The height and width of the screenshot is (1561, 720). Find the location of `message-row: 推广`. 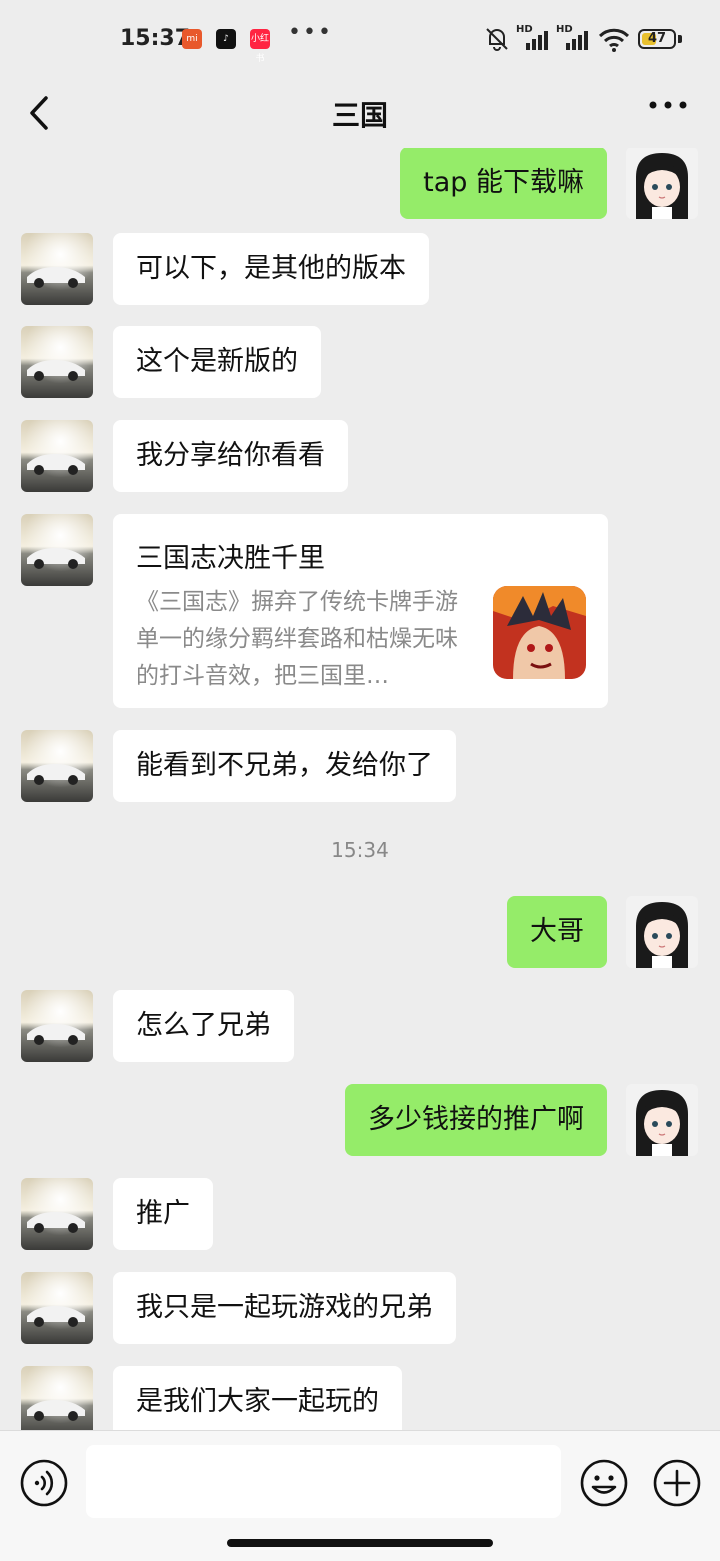

message-row: 推广 is located at coordinates (360, 1215).